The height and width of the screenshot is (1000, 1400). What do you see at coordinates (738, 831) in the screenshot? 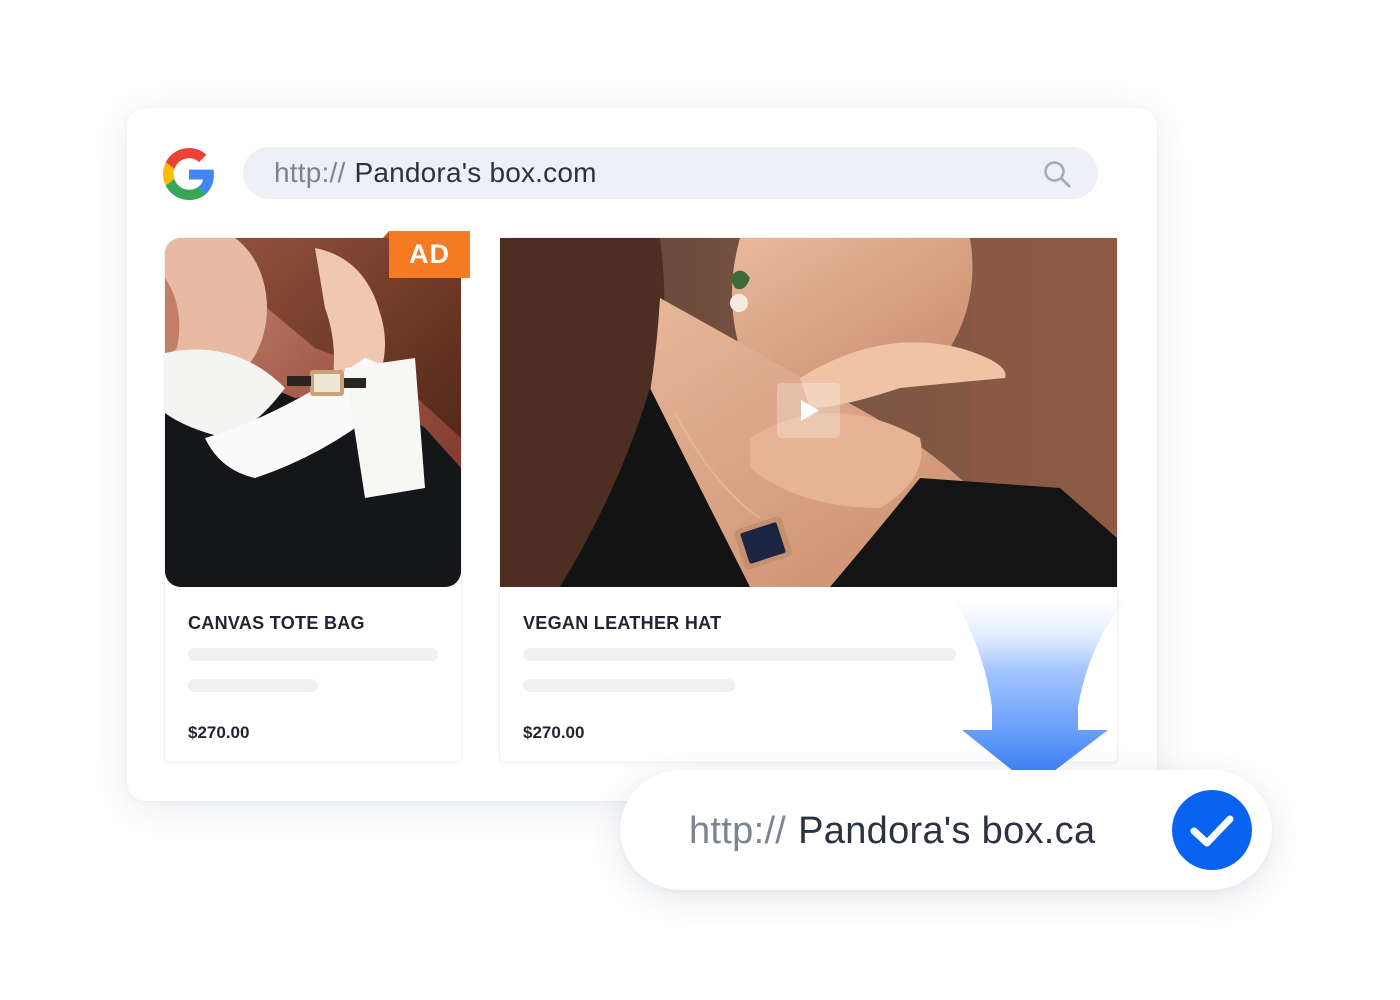
I see `result-url-protocol: http://` at bounding box center [738, 831].